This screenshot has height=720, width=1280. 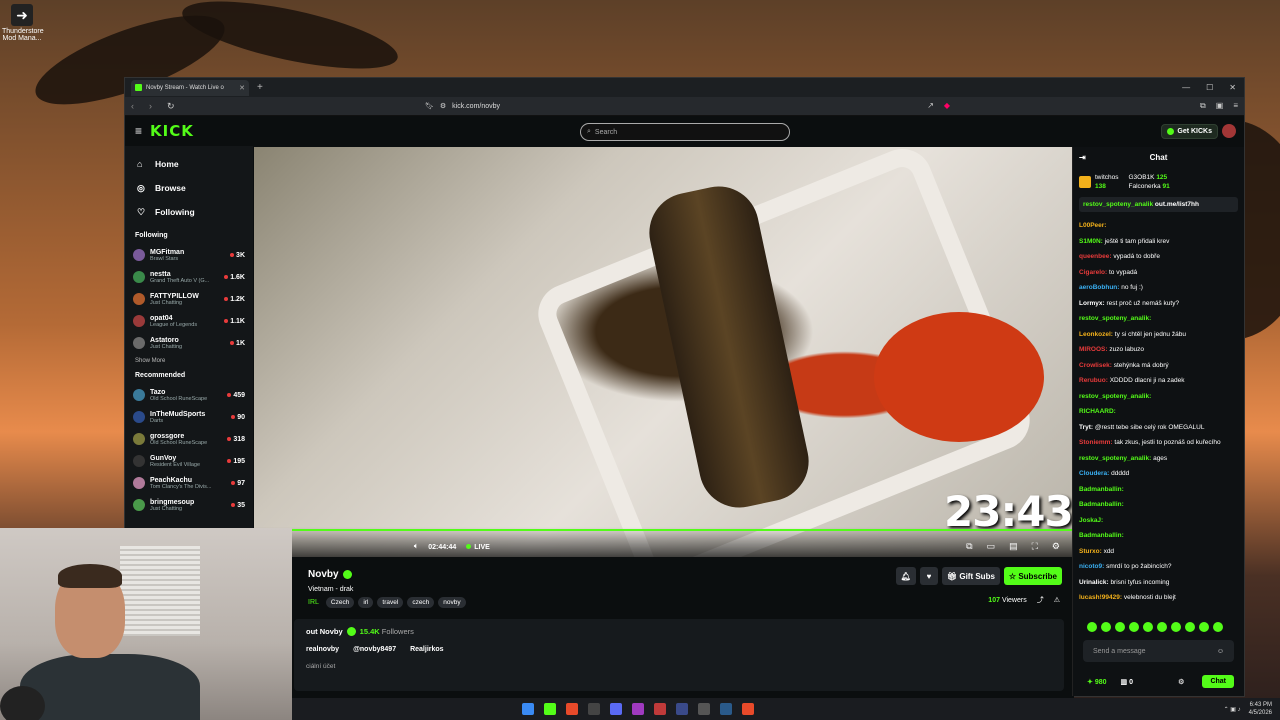 I want to click on bookmark-icon: 🔖︎, so click(x=429, y=106).